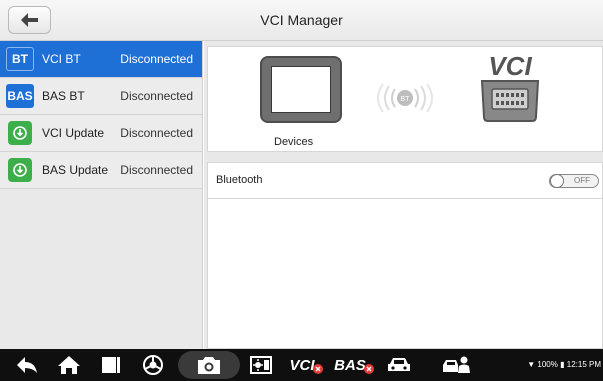  I want to click on devices-label: Devices, so click(294, 142).